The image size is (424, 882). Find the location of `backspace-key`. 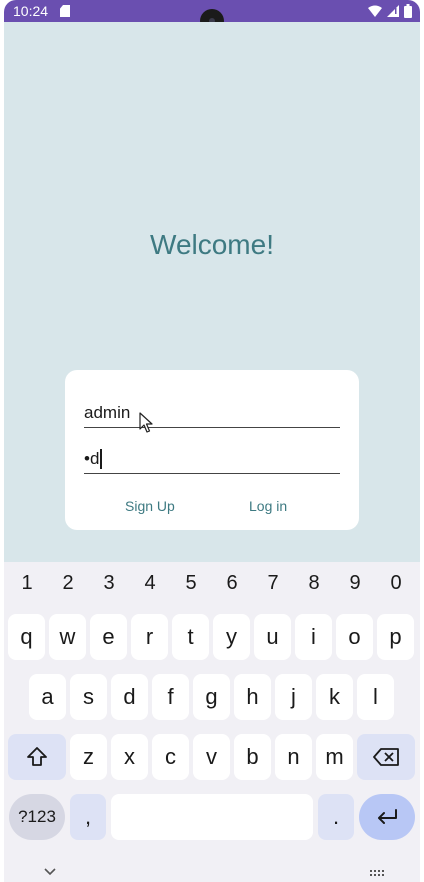

backspace-key is located at coordinates (386, 757).